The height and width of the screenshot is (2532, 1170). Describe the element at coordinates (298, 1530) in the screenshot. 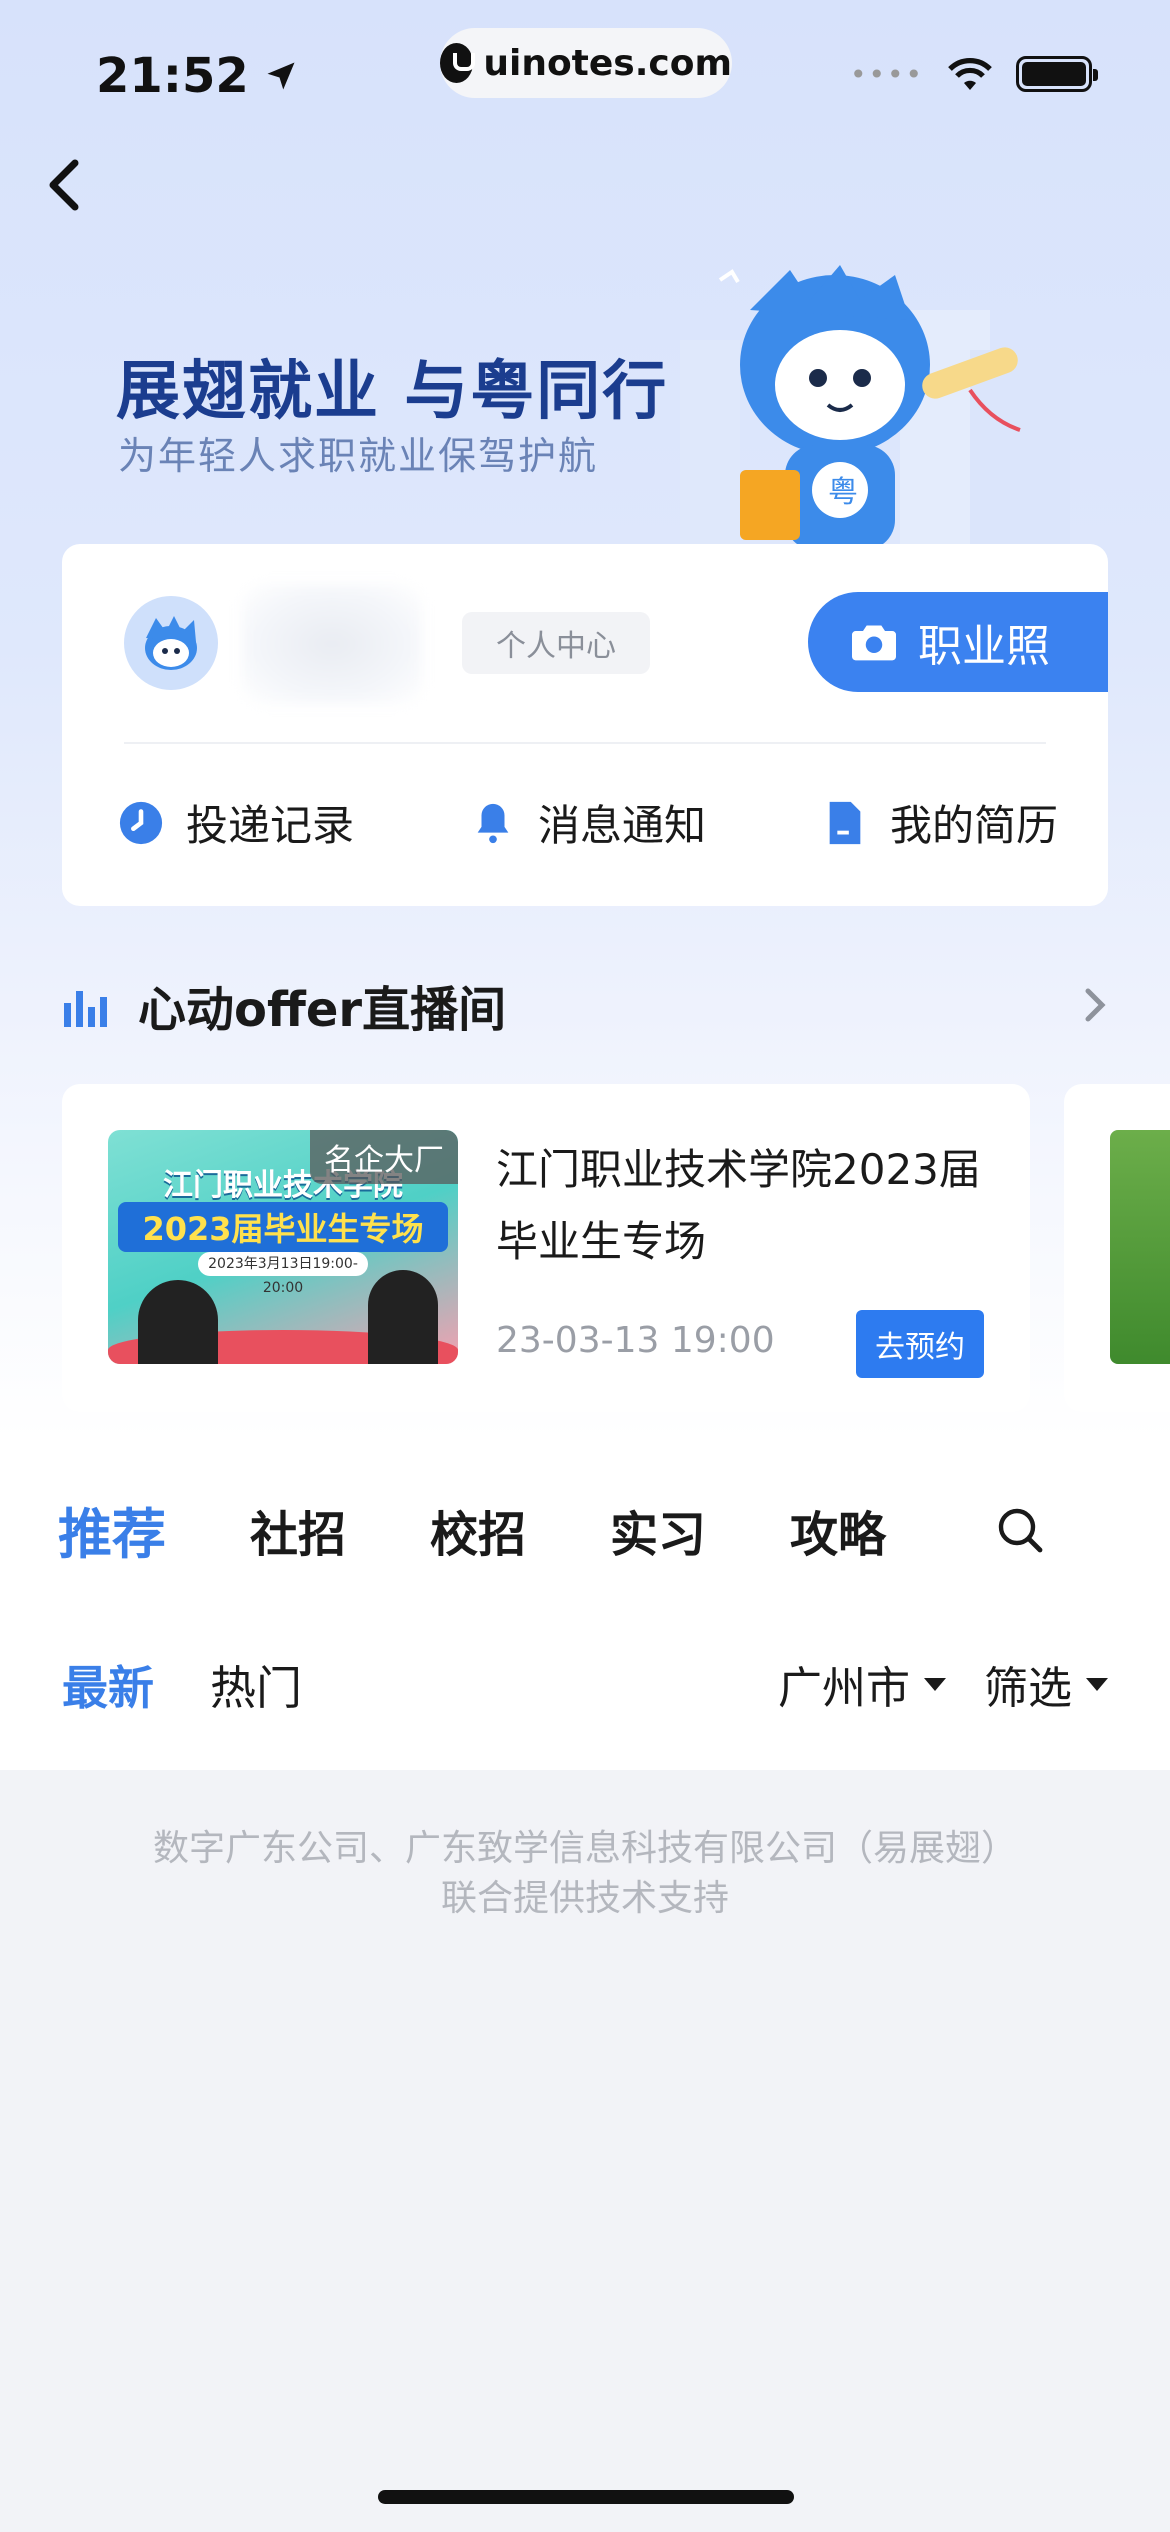

I see `tab-social-recruitment: 社招` at that location.